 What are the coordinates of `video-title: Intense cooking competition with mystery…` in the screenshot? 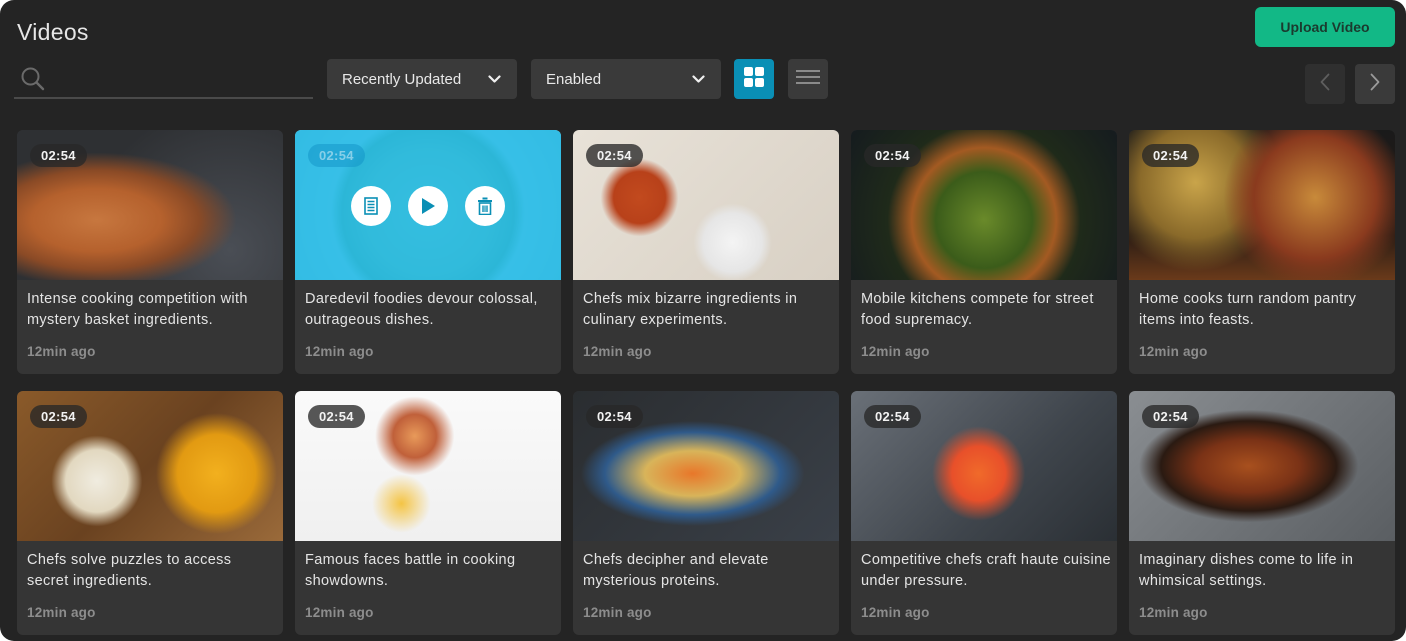 It's located at (137, 309).